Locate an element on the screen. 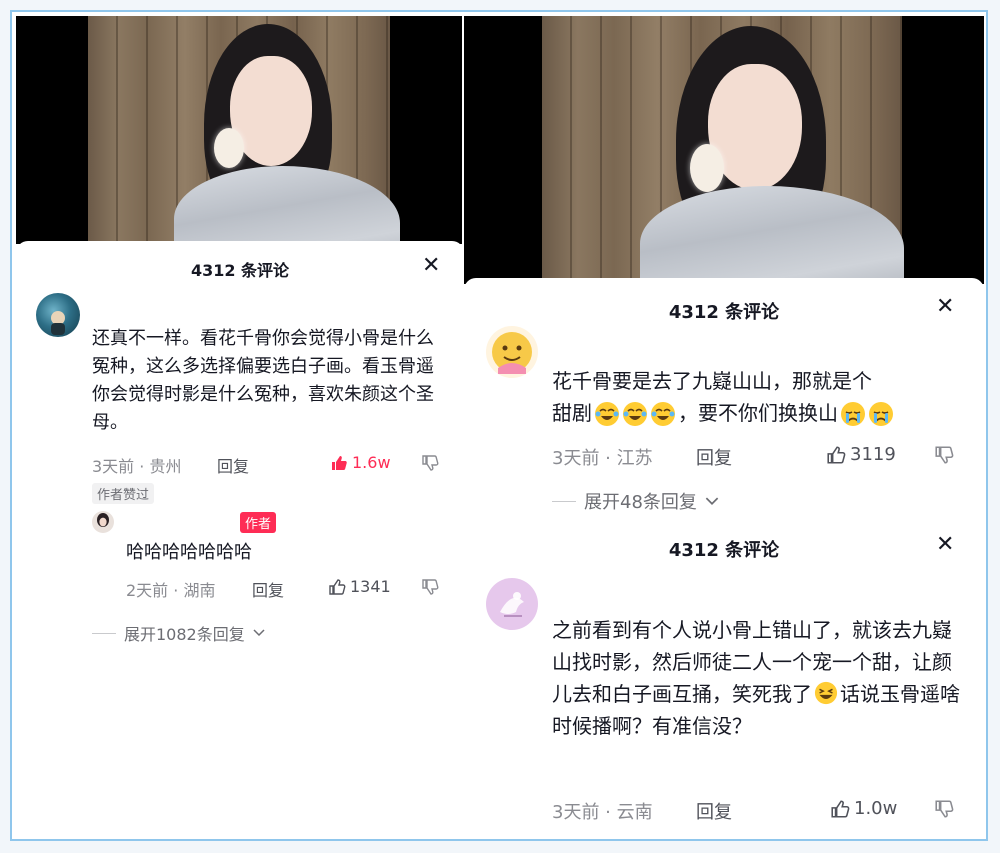 Image resolution: width=1000 pixels, height=853 pixels. comment-meta: 3天前 · 贵州 is located at coordinates (137, 466).